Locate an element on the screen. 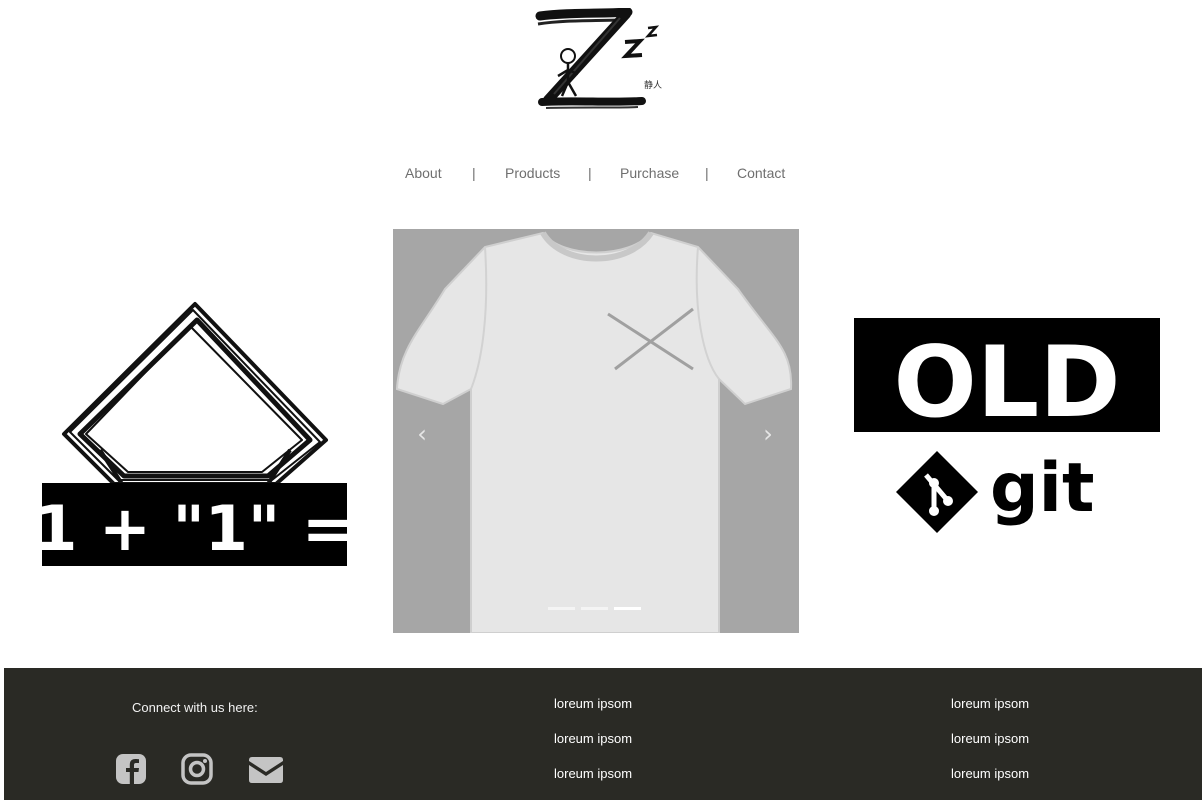 The width and height of the screenshot is (1202, 800). chevron-right-icon: › is located at coordinates (768, 434).